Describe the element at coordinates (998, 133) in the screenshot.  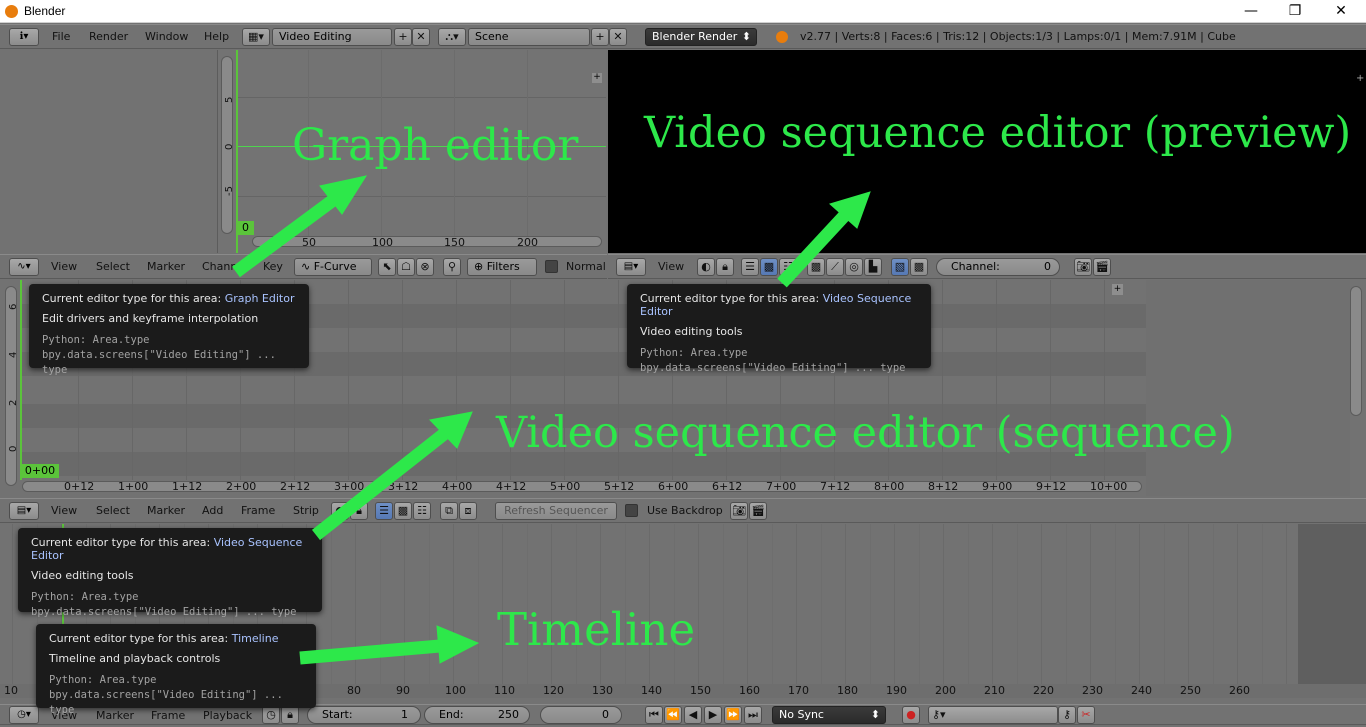
I see `annotation-preview: Video sequence editor (preview)` at that location.